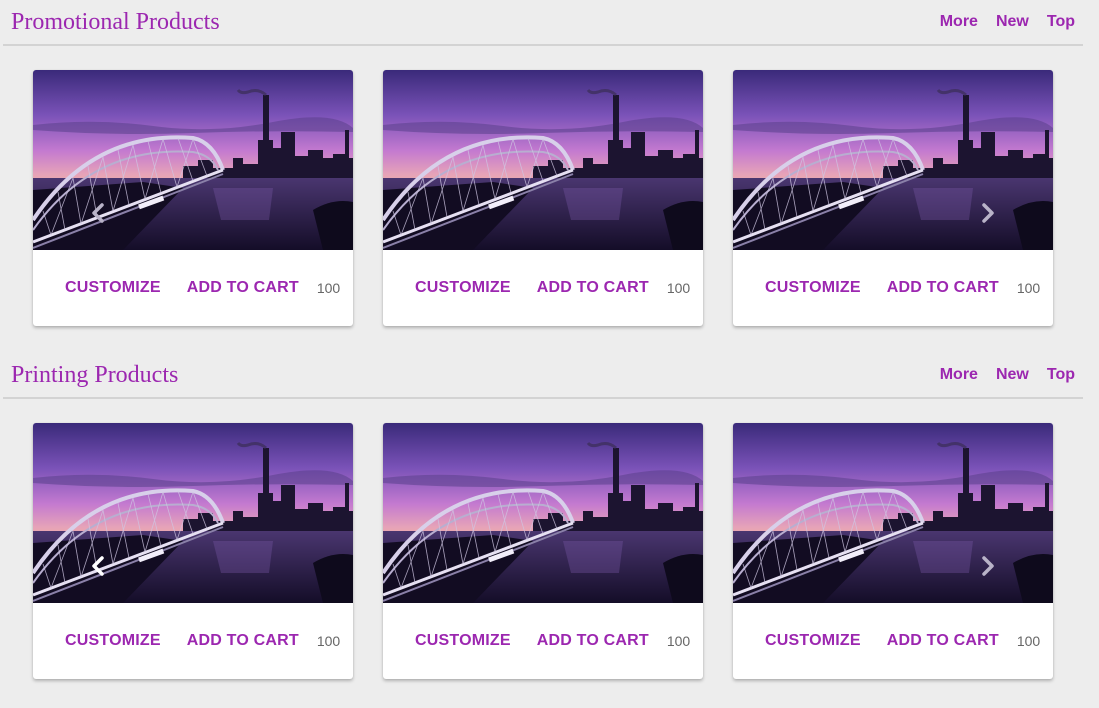  Describe the element at coordinates (543, 376) in the screenshot. I see `section-header: Printing Products More New Top` at that location.